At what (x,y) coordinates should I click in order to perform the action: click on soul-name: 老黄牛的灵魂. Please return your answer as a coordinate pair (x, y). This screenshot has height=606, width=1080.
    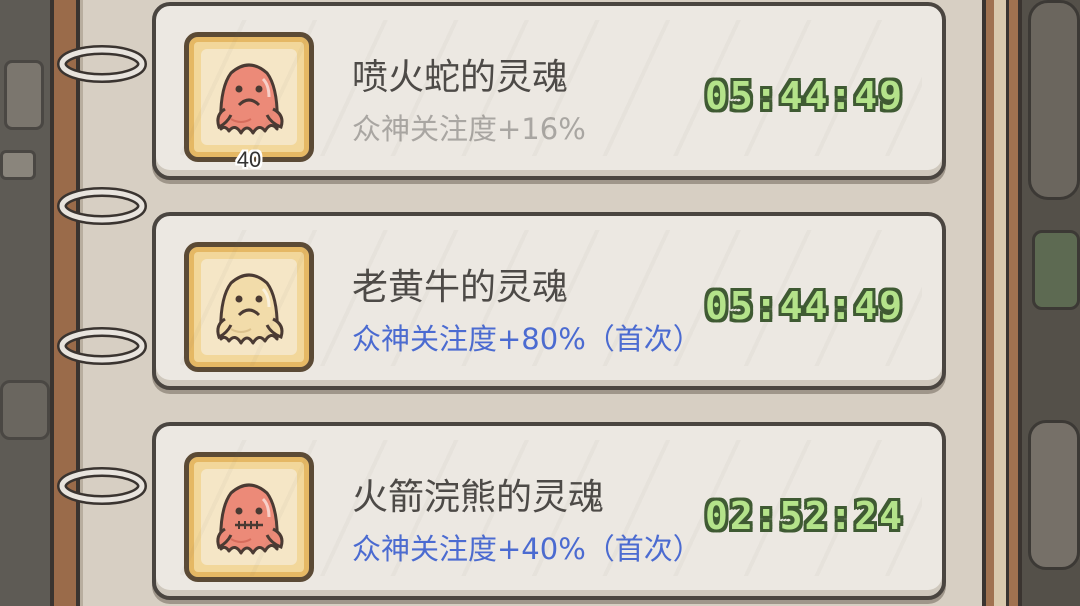
    Looking at the image, I should click on (460, 287).